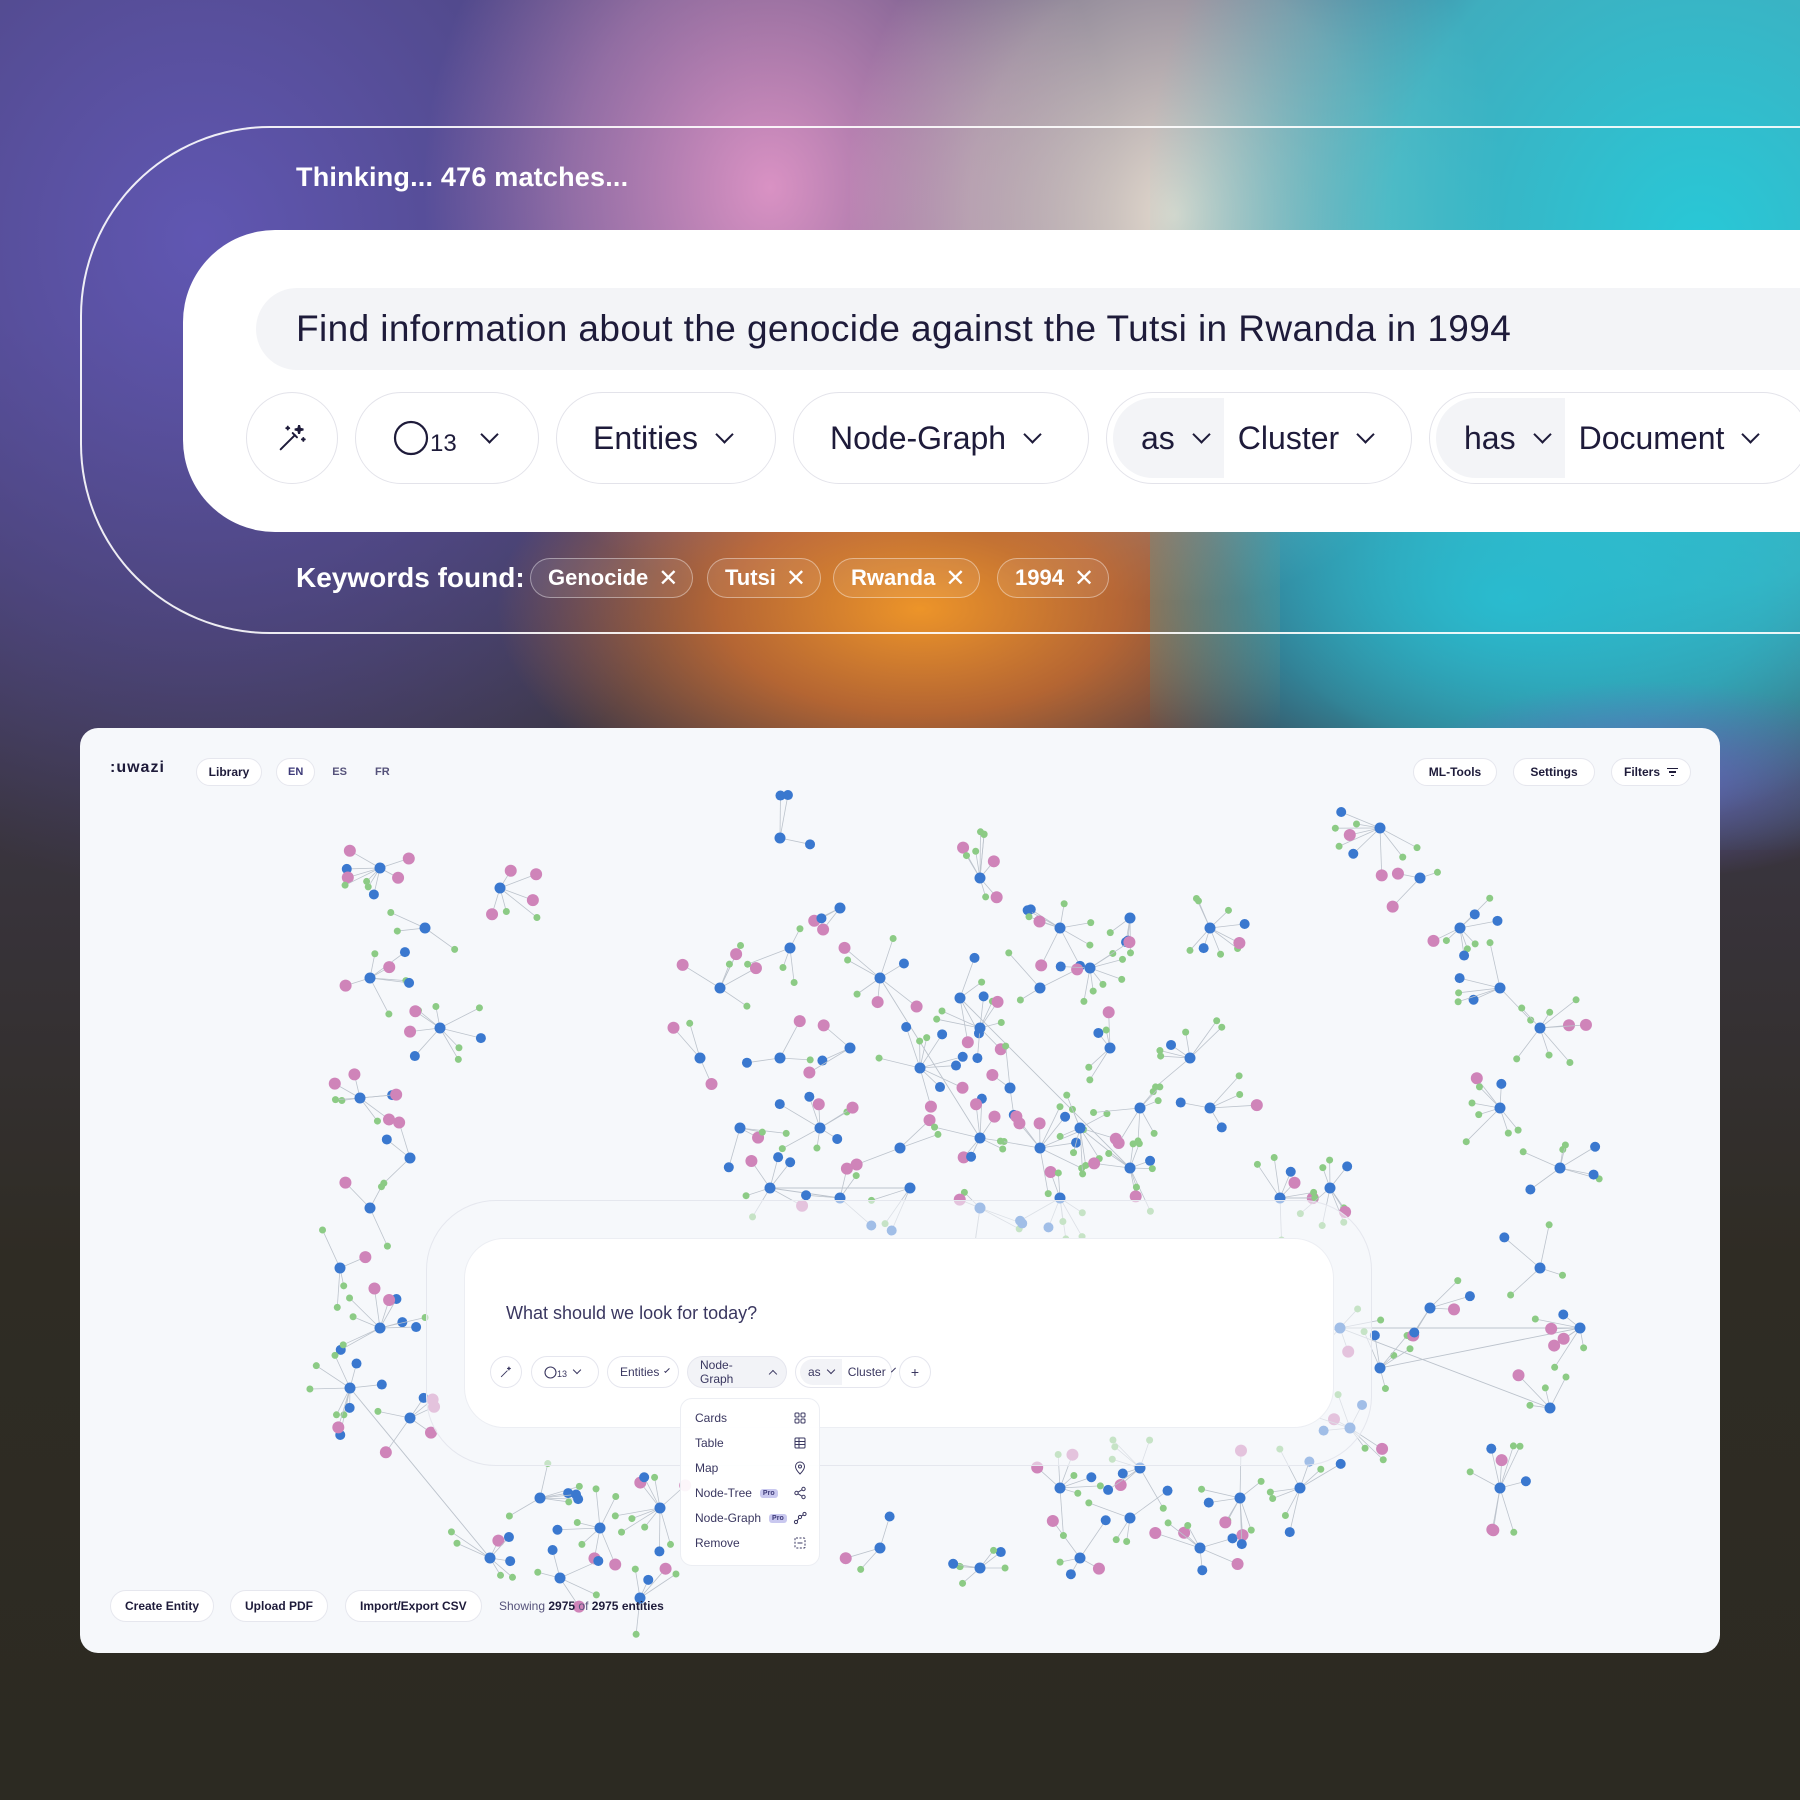 This screenshot has height=1800, width=1800. I want to click on library-button: Library, so click(229, 772).